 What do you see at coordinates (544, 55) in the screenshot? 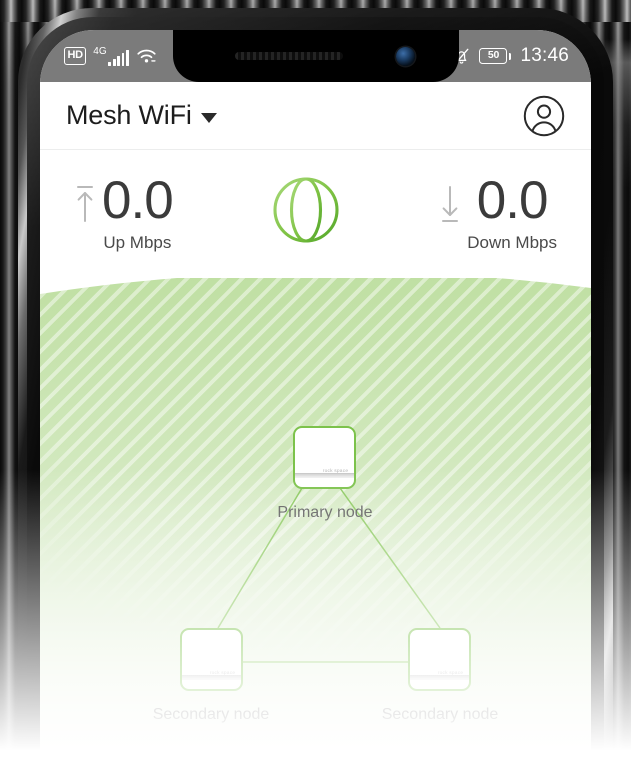
I see `clock-label: 13:46` at bounding box center [544, 55].